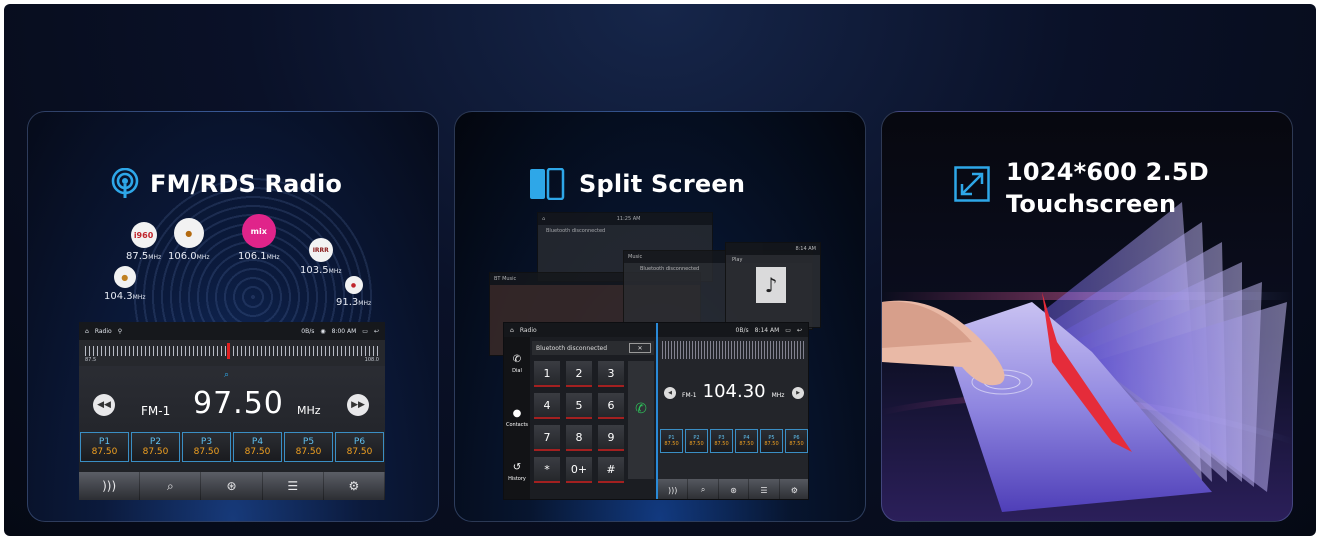 The height and width of the screenshot is (540, 1319). What do you see at coordinates (232, 353) in the screenshot?
I see `tuning-scale: 87.5 108.0` at bounding box center [232, 353].